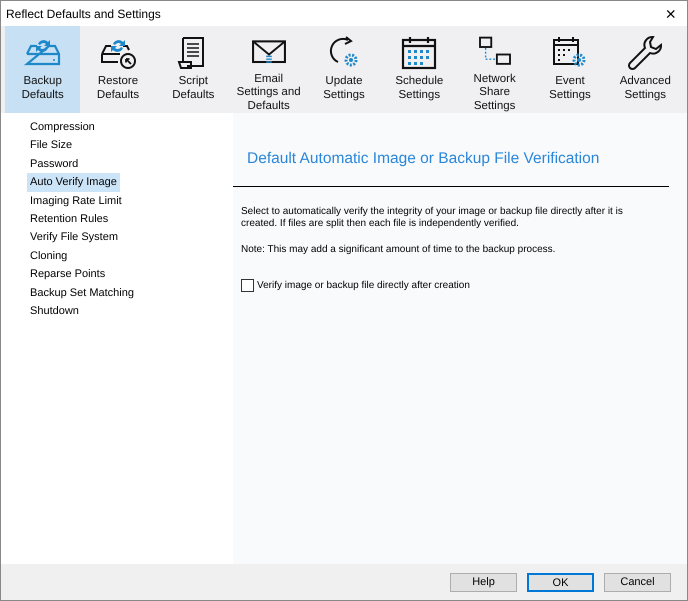  I want to click on sidebar-item: File Size, so click(51, 145).